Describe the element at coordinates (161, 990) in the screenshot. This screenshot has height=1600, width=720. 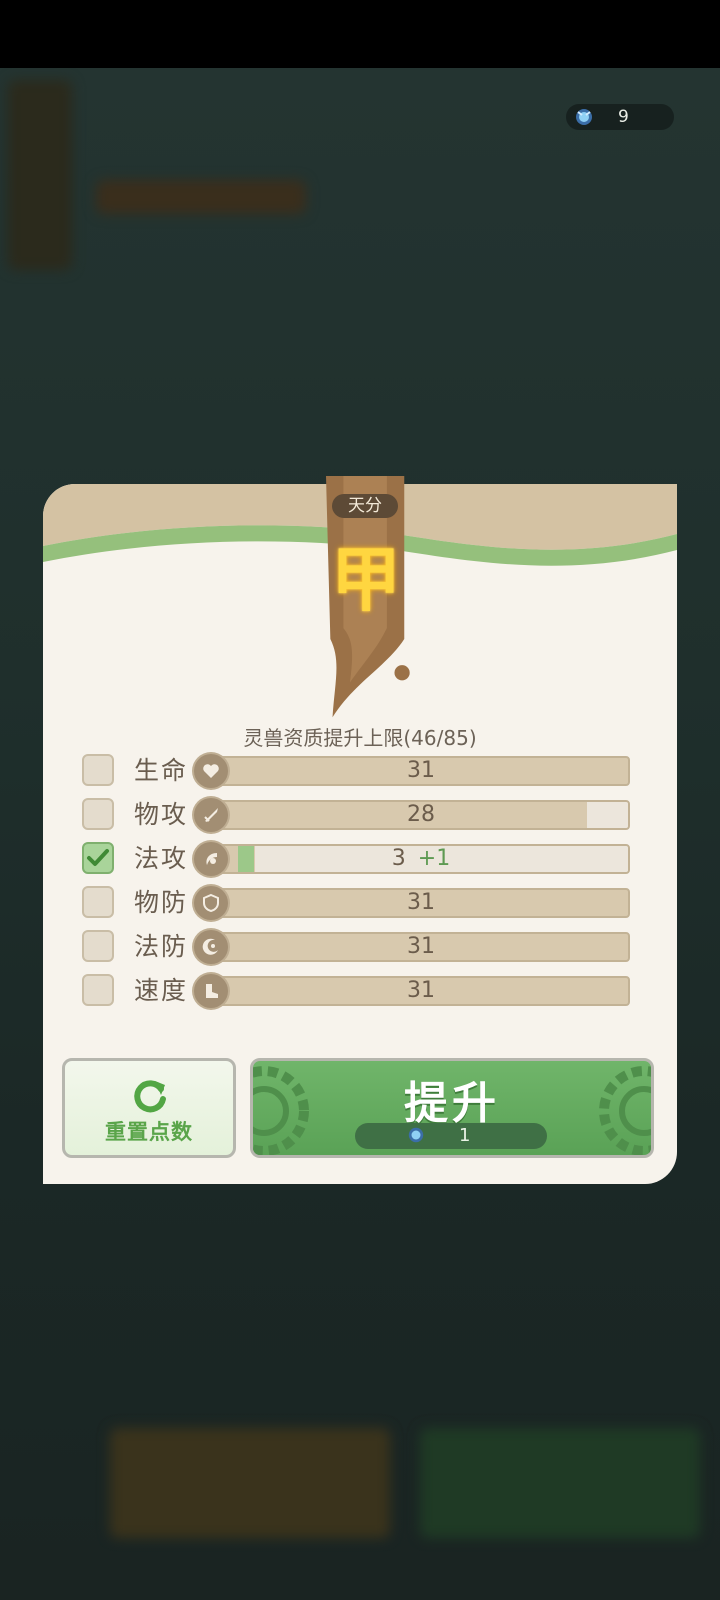
I see `stat-label: 速度` at that location.